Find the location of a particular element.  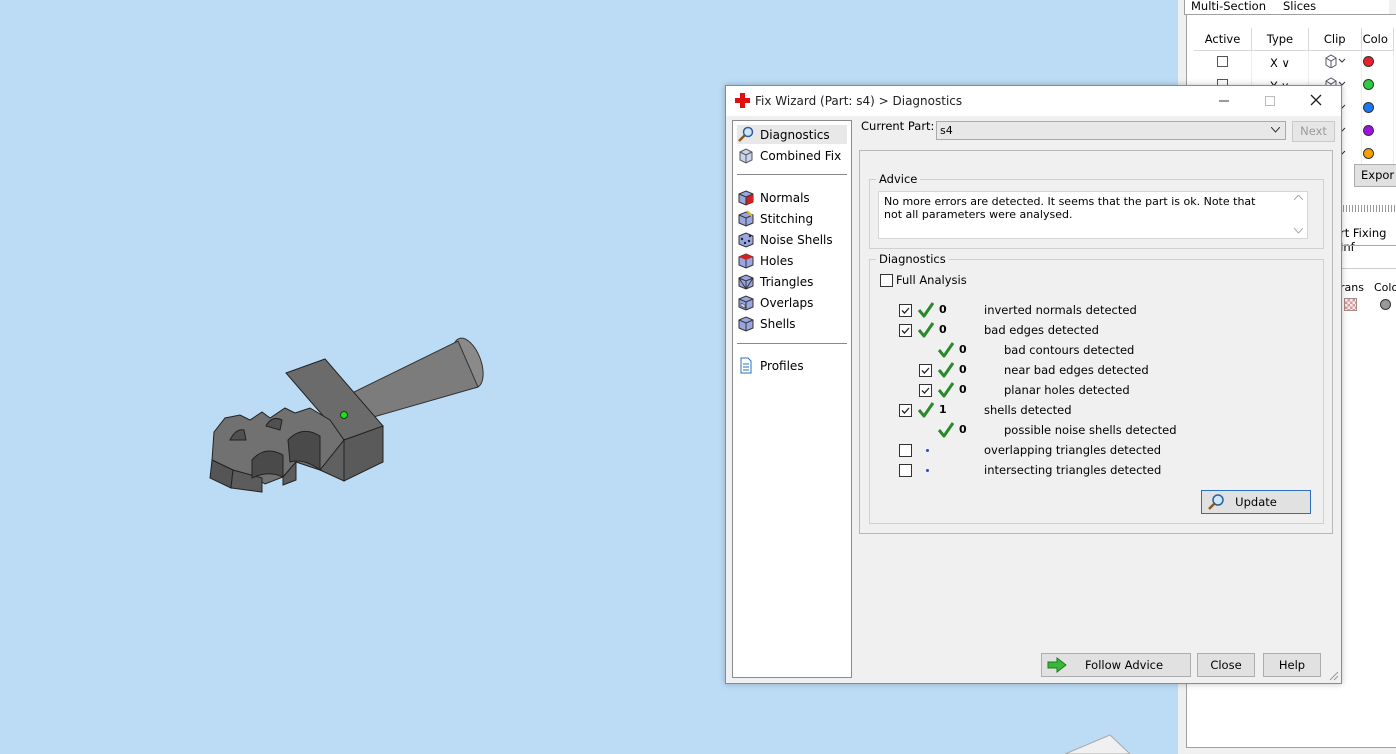

full-analysis-checkbox is located at coordinates (886, 280).